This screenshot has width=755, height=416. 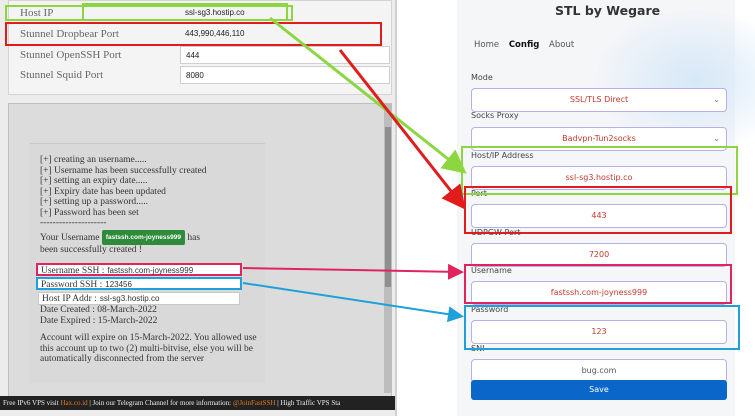 I want to click on server-row-key: Stunnel OpenSSH Port, so click(x=71, y=55).